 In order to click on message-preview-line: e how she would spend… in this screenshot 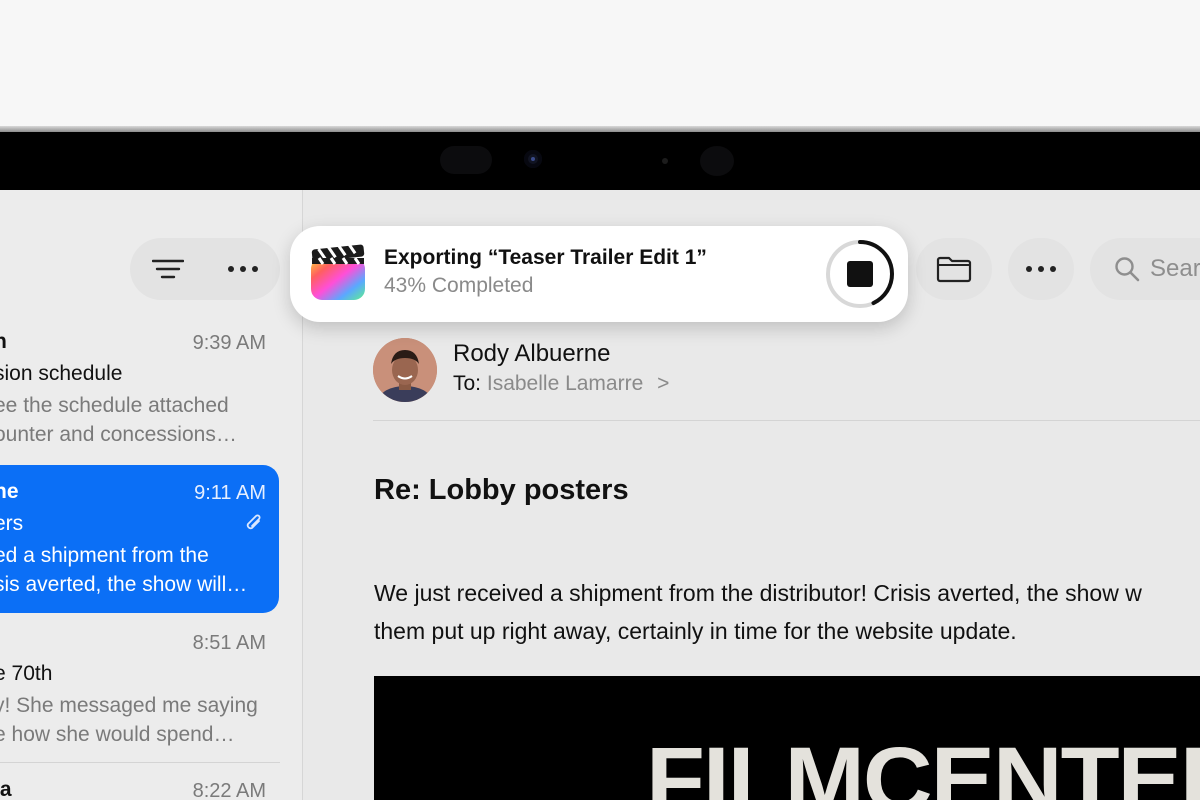, I will do `click(117, 734)`.